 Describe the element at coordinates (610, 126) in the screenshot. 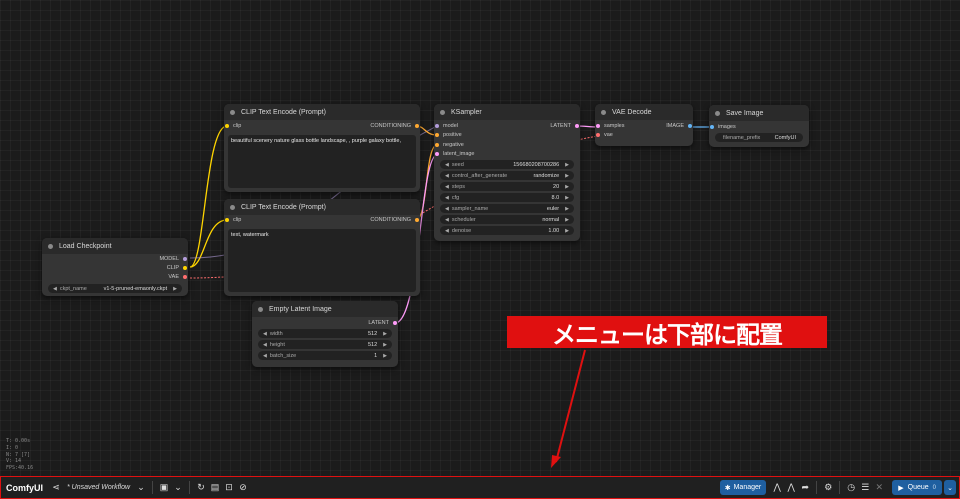

I see `samples-input-slot: samples` at that location.